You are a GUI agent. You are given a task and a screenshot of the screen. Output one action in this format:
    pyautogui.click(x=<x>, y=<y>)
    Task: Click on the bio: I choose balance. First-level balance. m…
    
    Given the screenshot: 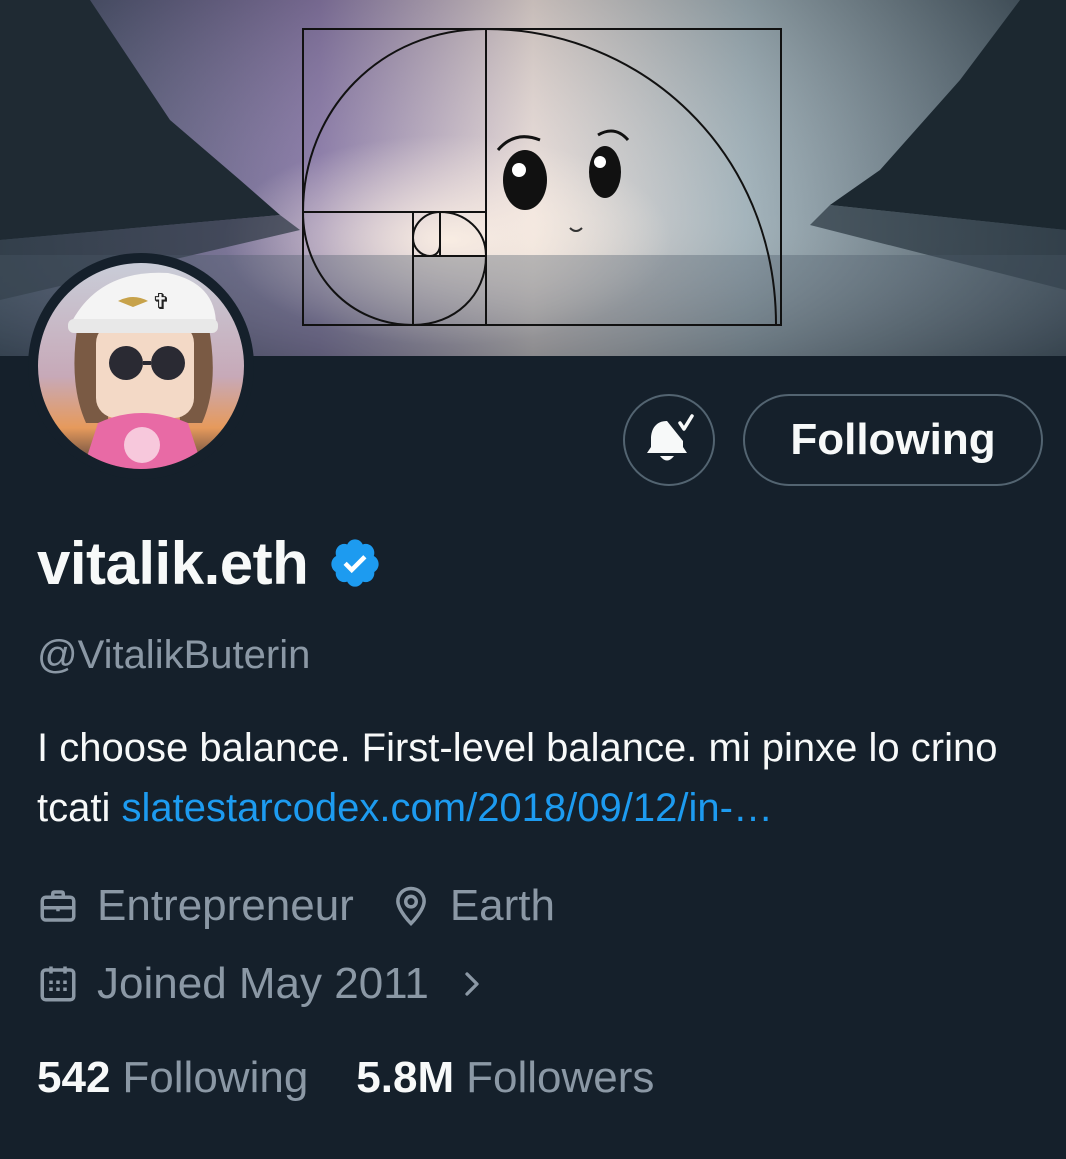 What is the action you would take?
    pyautogui.click(x=542, y=778)
    